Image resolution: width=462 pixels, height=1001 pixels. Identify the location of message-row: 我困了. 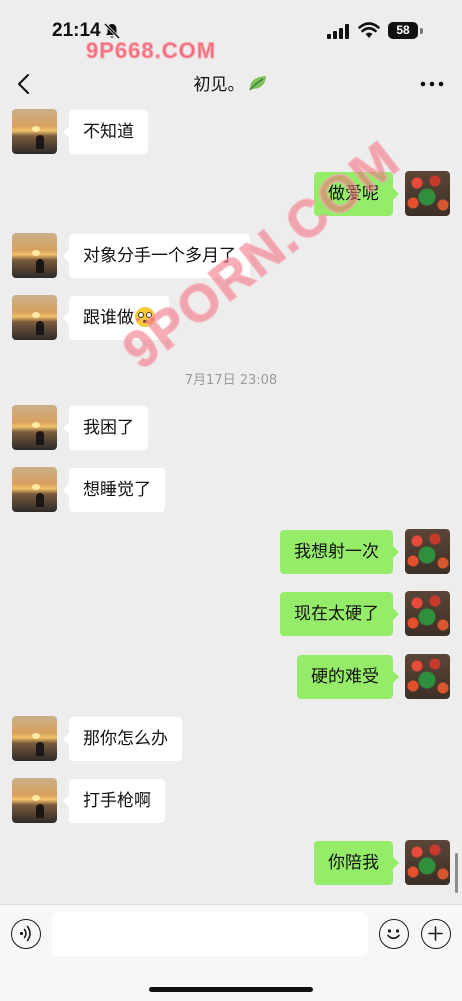
(231, 428).